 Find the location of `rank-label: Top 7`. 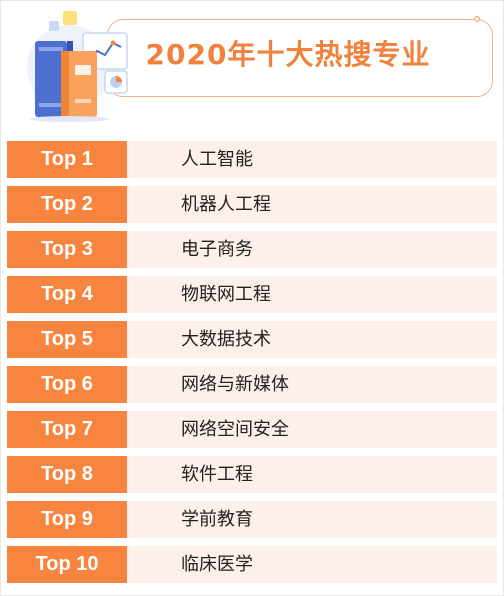

rank-label: Top 7 is located at coordinates (67, 429).